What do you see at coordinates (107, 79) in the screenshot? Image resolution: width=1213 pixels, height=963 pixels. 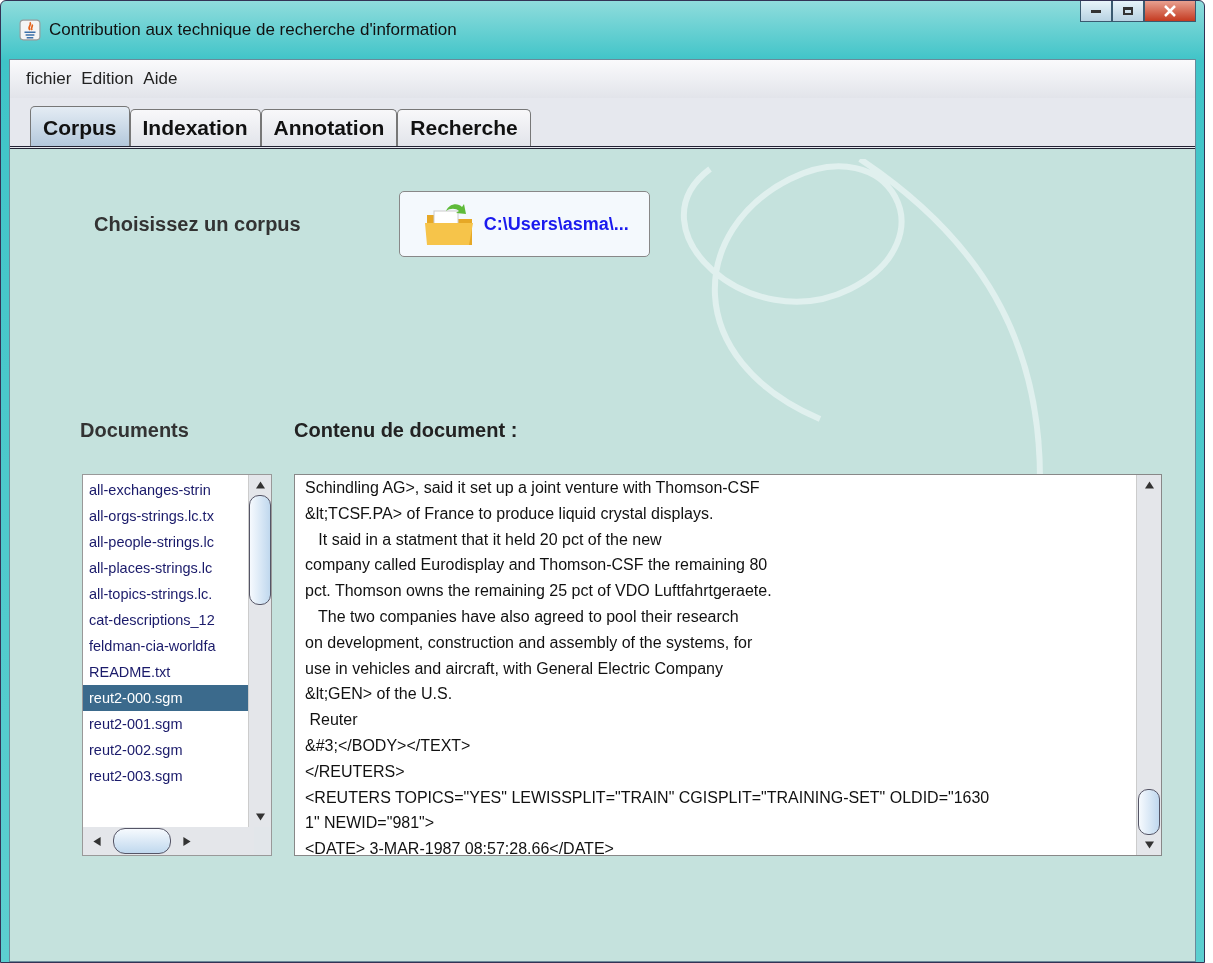 I see `menu-item: Edition` at bounding box center [107, 79].